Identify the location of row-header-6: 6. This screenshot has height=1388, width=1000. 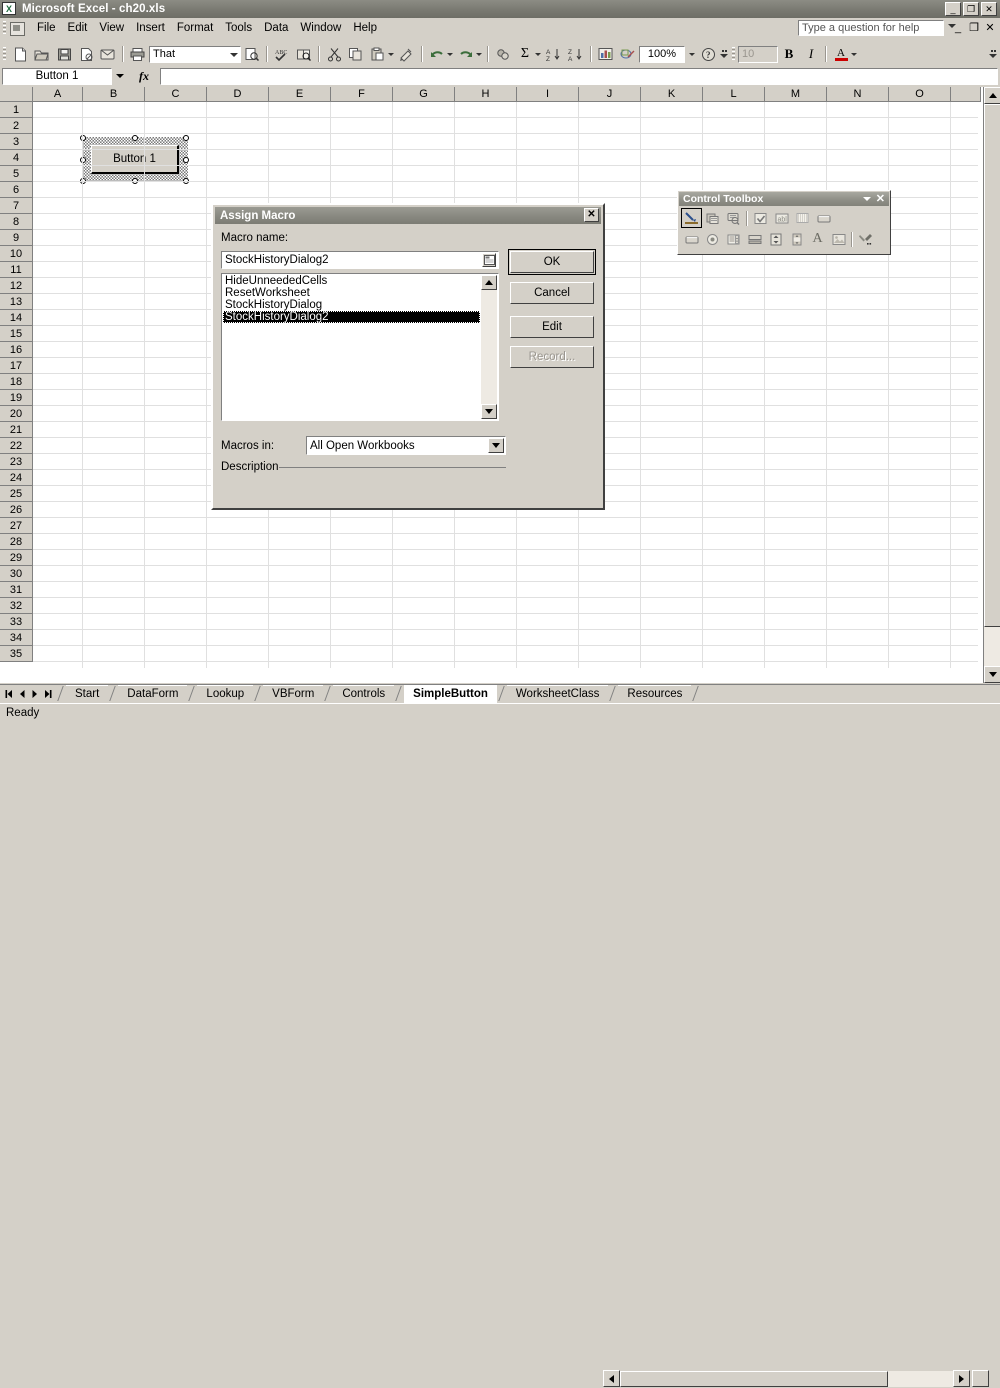
(16, 190).